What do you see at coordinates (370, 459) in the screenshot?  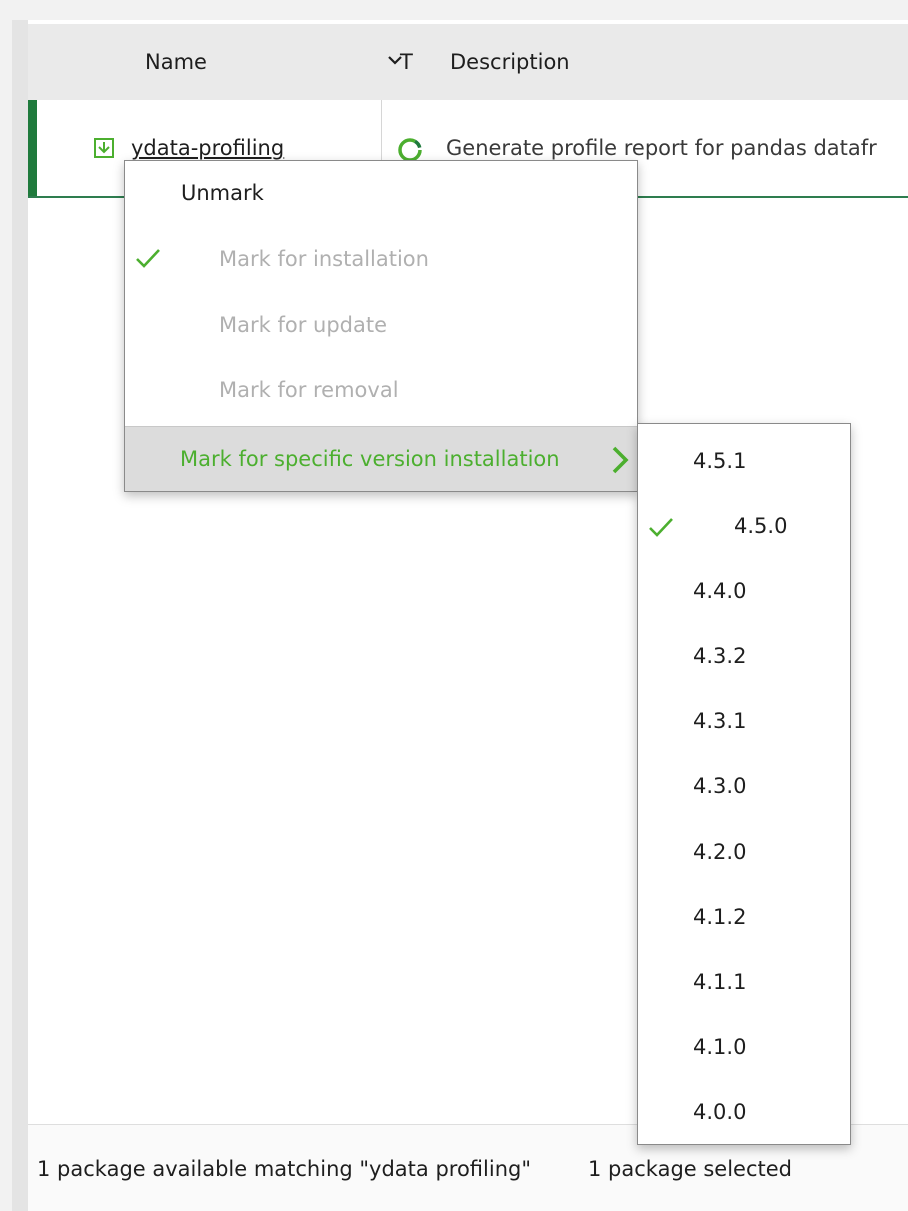 I see `menu-item-label: Mark for specific version installation` at bounding box center [370, 459].